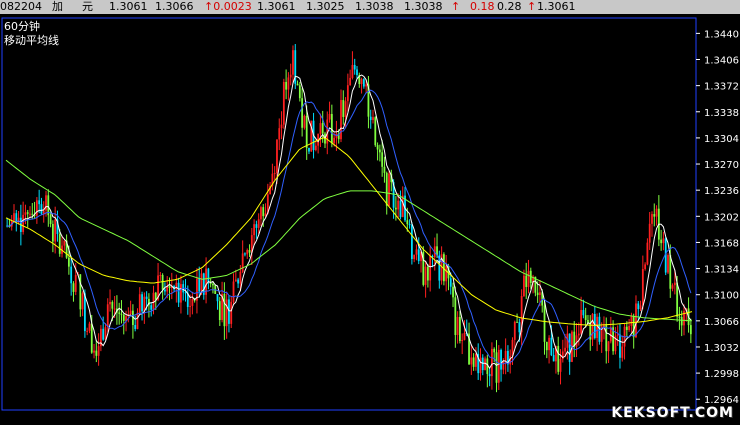  What do you see at coordinates (532, 6) in the screenshot?
I see `up-arrow-2: ↑` at bounding box center [532, 6].